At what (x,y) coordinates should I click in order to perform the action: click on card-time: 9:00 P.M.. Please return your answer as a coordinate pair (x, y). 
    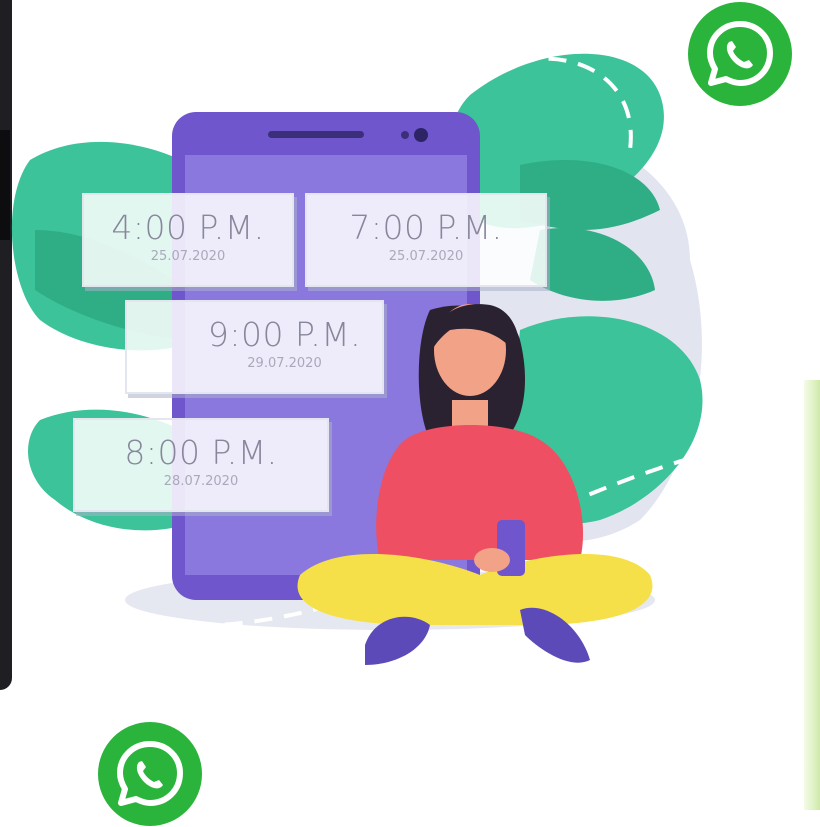
    Looking at the image, I should click on (284, 334).